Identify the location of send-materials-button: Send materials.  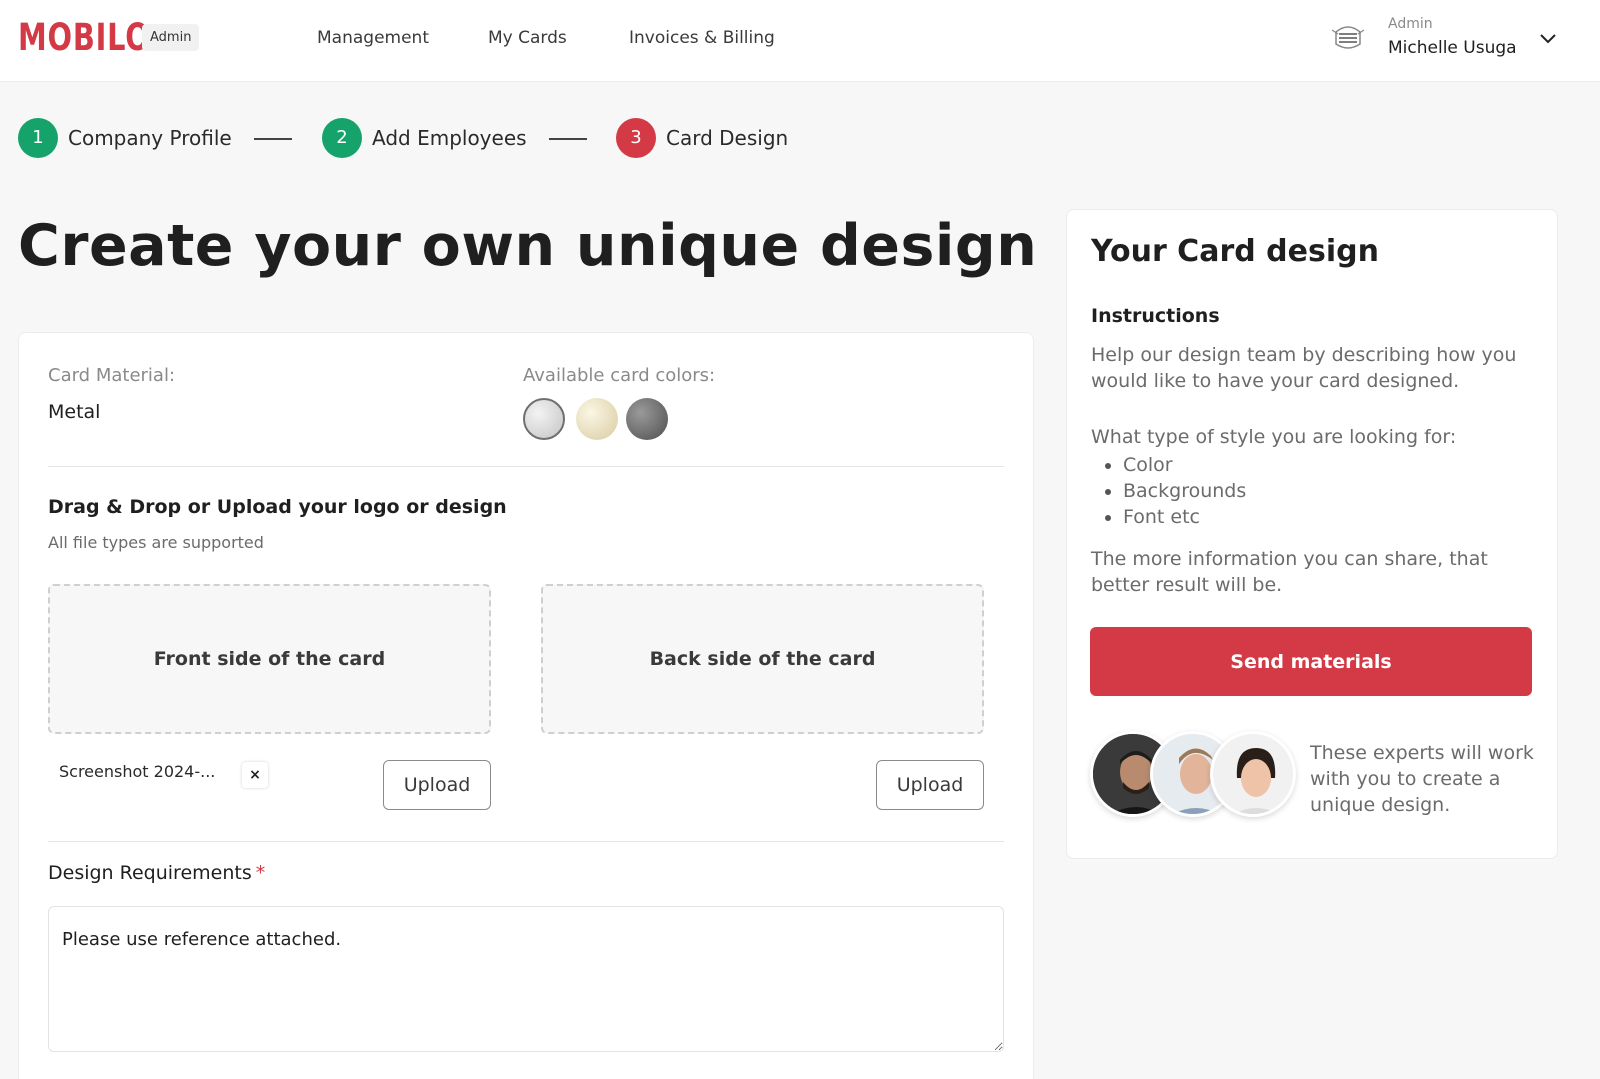
(1311, 661).